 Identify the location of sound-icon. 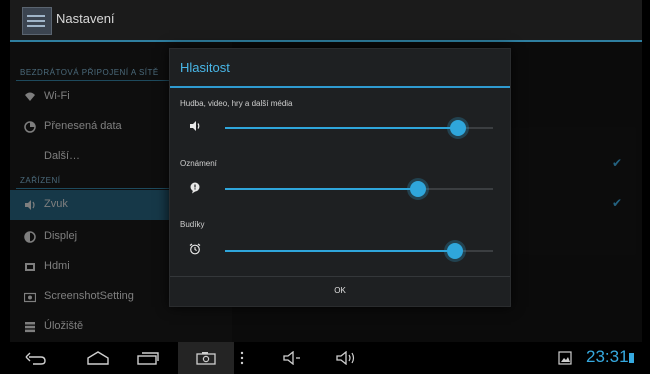
(30, 205).